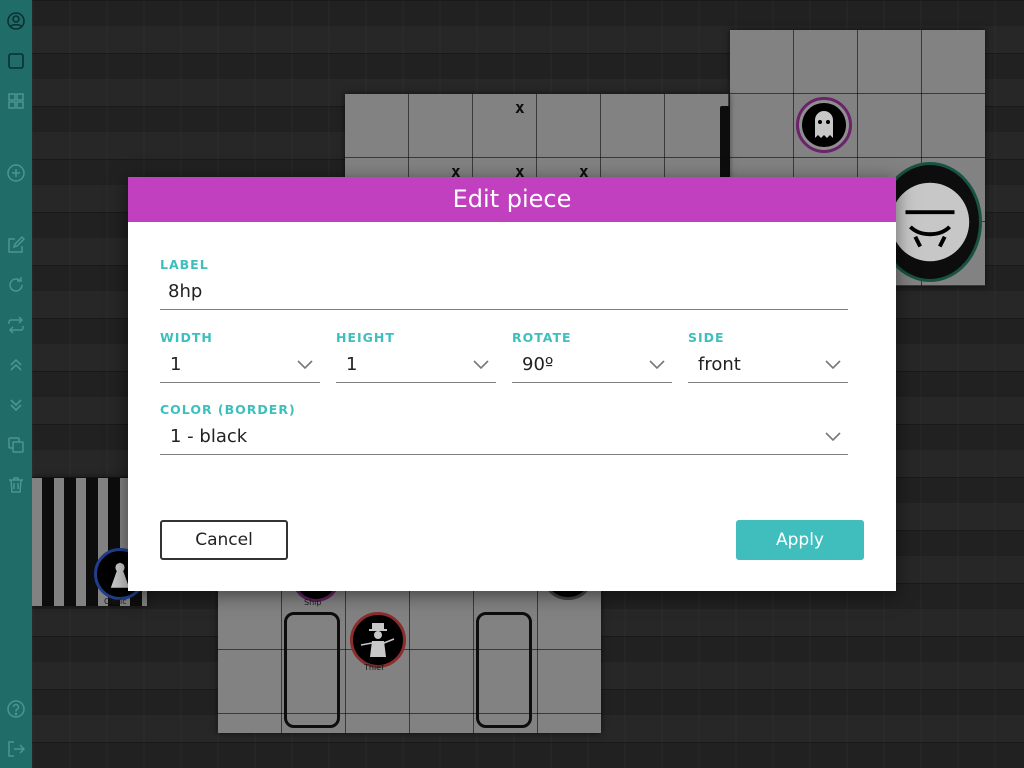  Describe the element at coordinates (768, 365) in the screenshot. I see `side-select: front` at that location.